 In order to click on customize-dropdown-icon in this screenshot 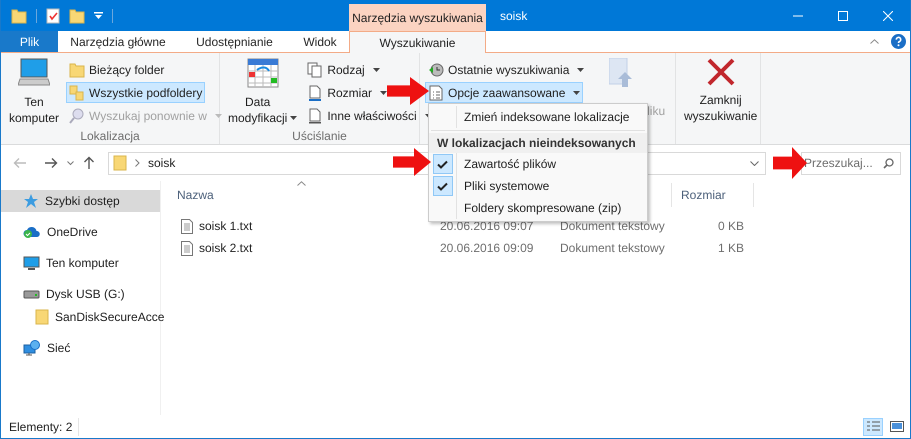, I will do `click(98, 16)`.